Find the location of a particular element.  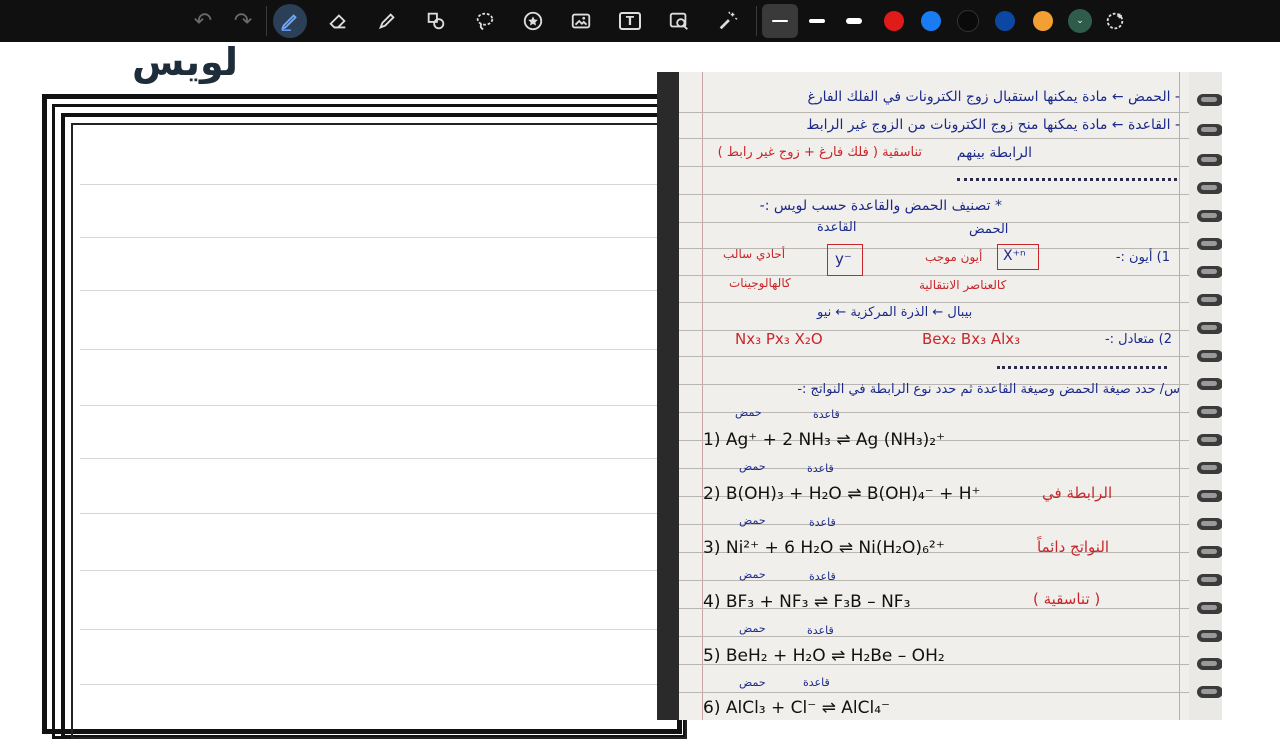

color-swatch-red is located at coordinates (894, 21).